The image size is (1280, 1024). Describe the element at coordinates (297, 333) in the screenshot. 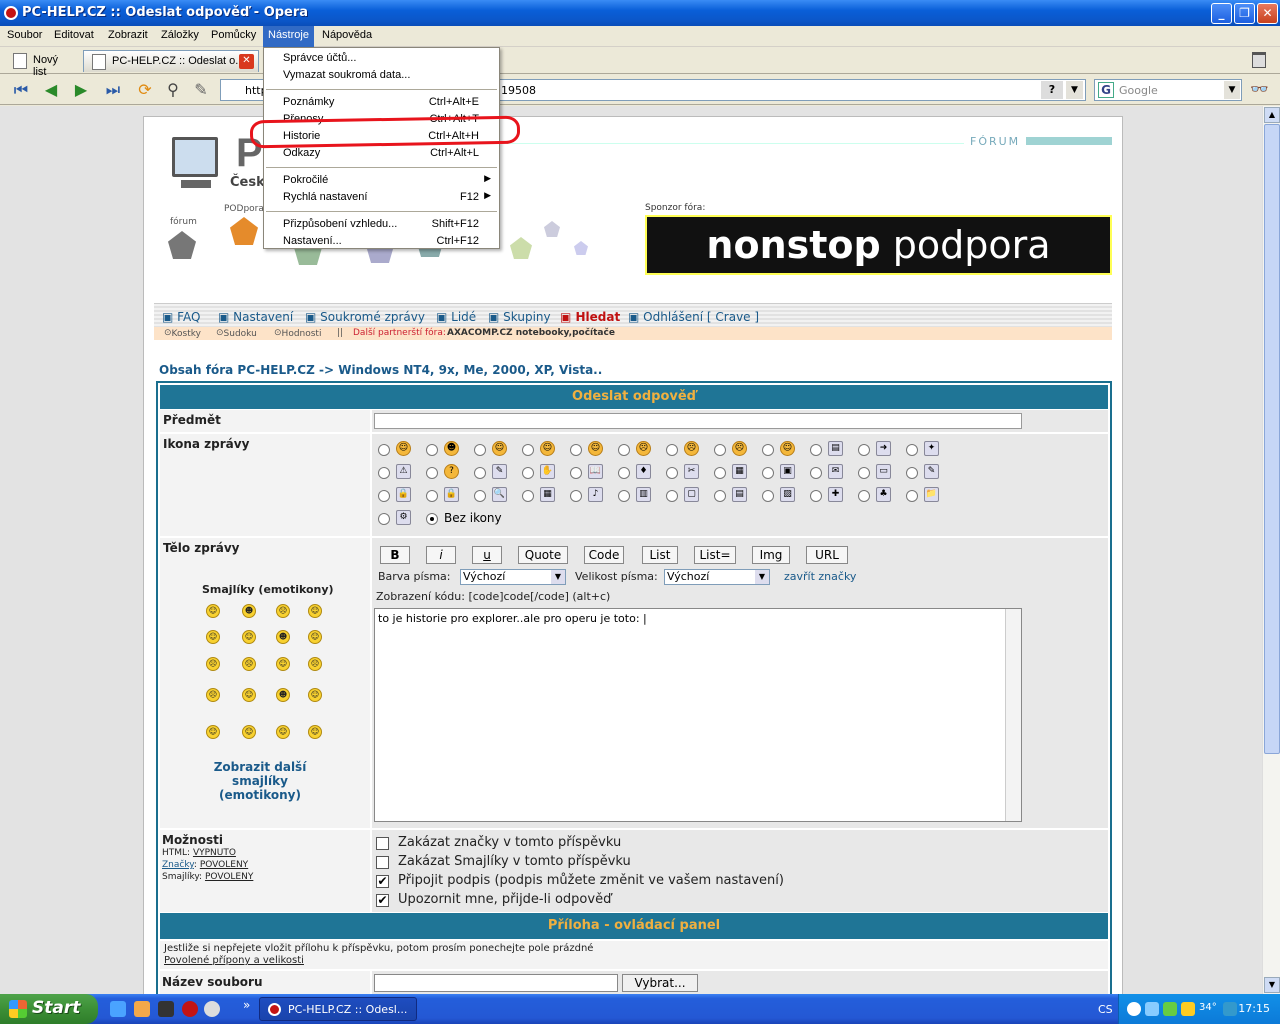

I see `subnav-hodnosti: ⊙ Hodnosti` at that location.